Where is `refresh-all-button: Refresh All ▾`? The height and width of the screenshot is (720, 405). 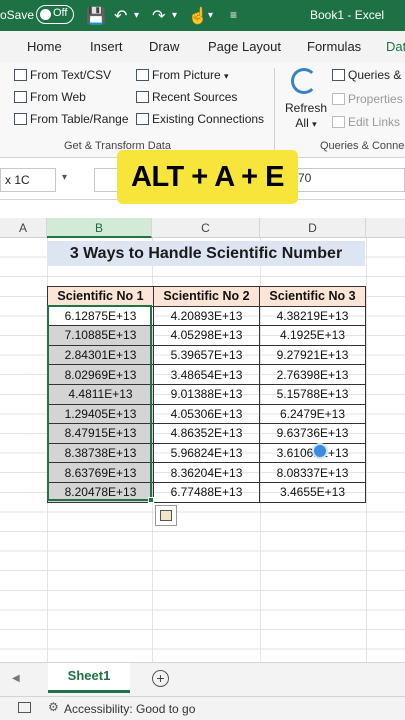
refresh-all-button: Refresh All ▾ is located at coordinates (306, 116).